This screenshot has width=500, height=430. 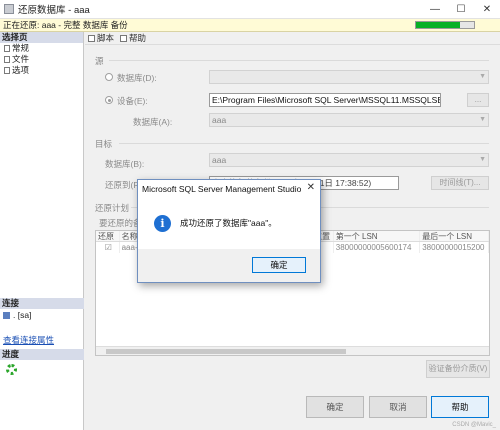 What do you see at coordinates (474, 425) in the screenshot?
I see `watermark: CSDN @Mavic_` at bounding box center [474, 425].